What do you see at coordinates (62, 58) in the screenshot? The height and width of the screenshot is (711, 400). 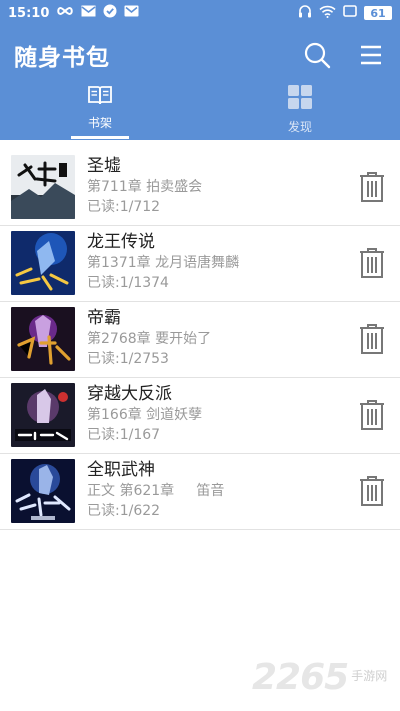 I see `app-title: 随身书包` at bounding box center [62, 58].